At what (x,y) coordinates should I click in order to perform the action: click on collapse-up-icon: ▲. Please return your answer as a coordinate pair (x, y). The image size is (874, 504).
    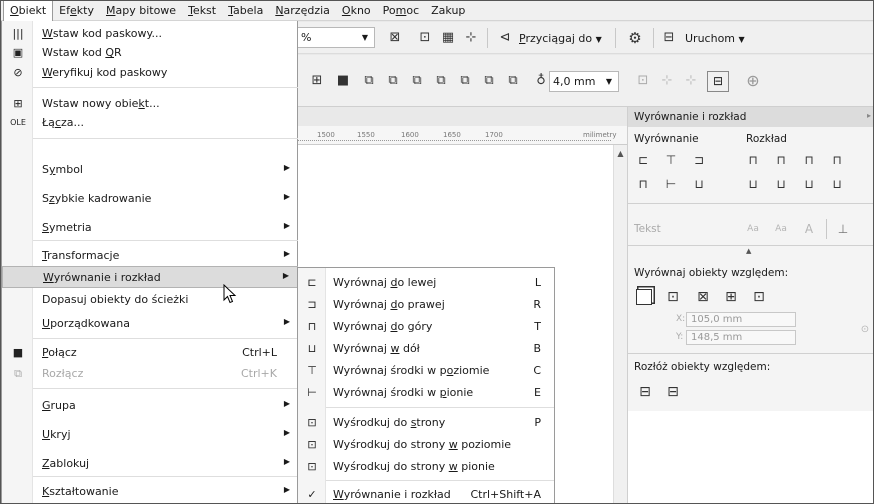
    Looking at the image, I should click on (748, 251).